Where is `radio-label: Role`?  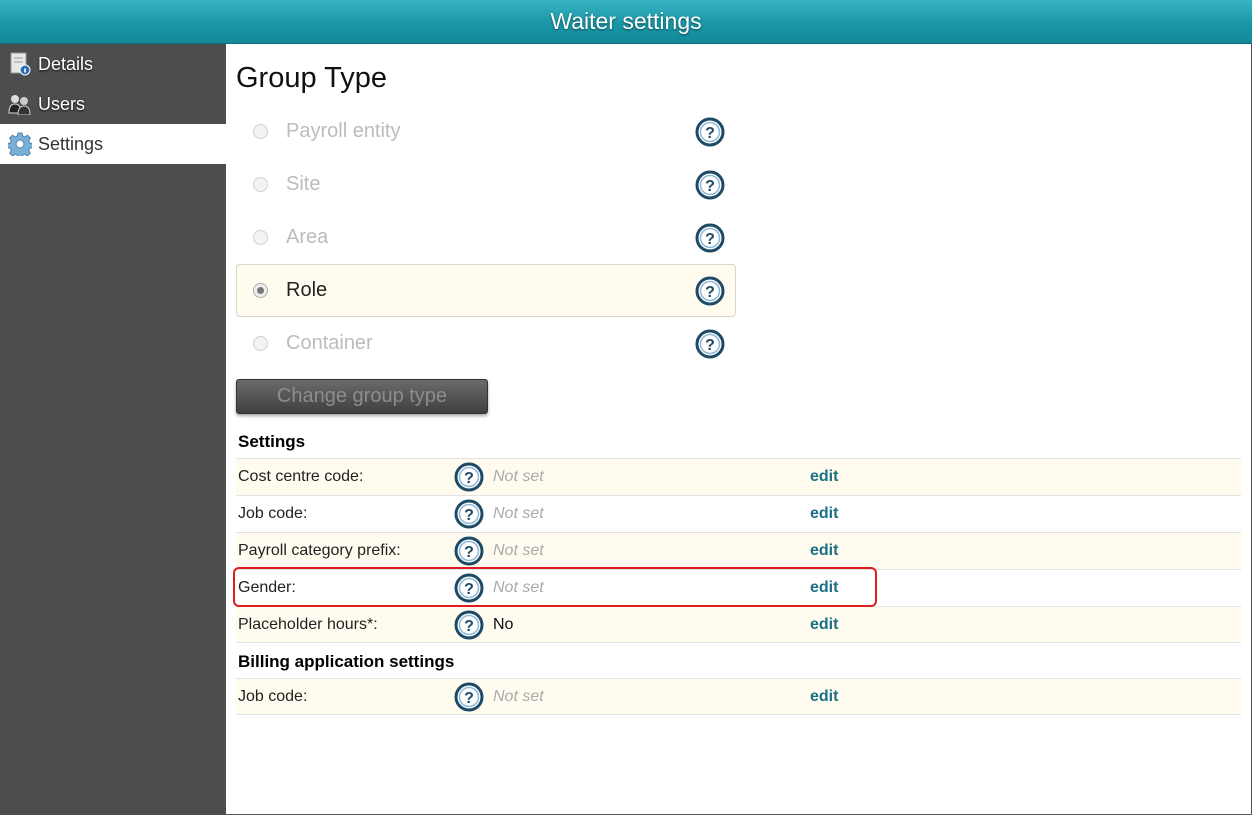 radio-label: Role is located at coordinates (307, 290).